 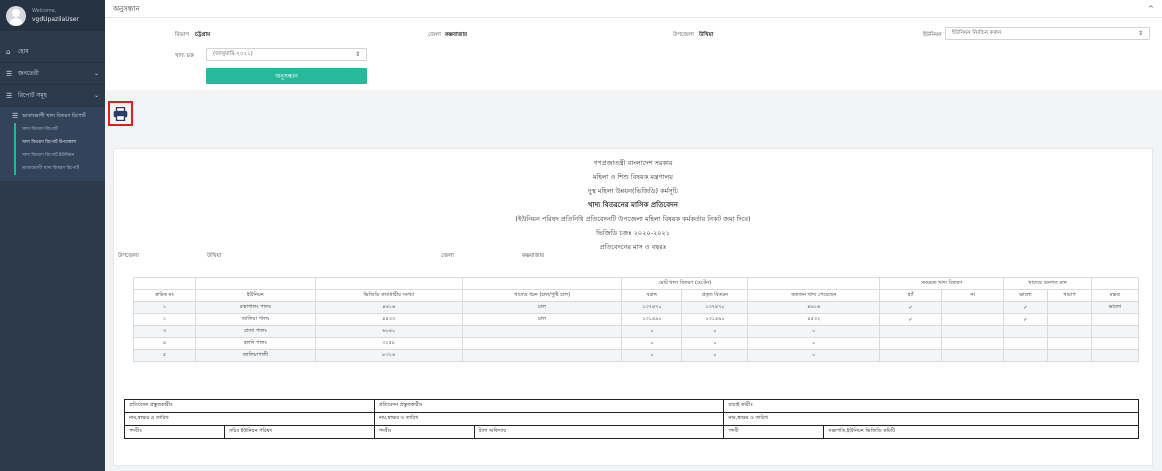 I want to click on chevron-down-icon: ⌄, so click(x=96, y=73).